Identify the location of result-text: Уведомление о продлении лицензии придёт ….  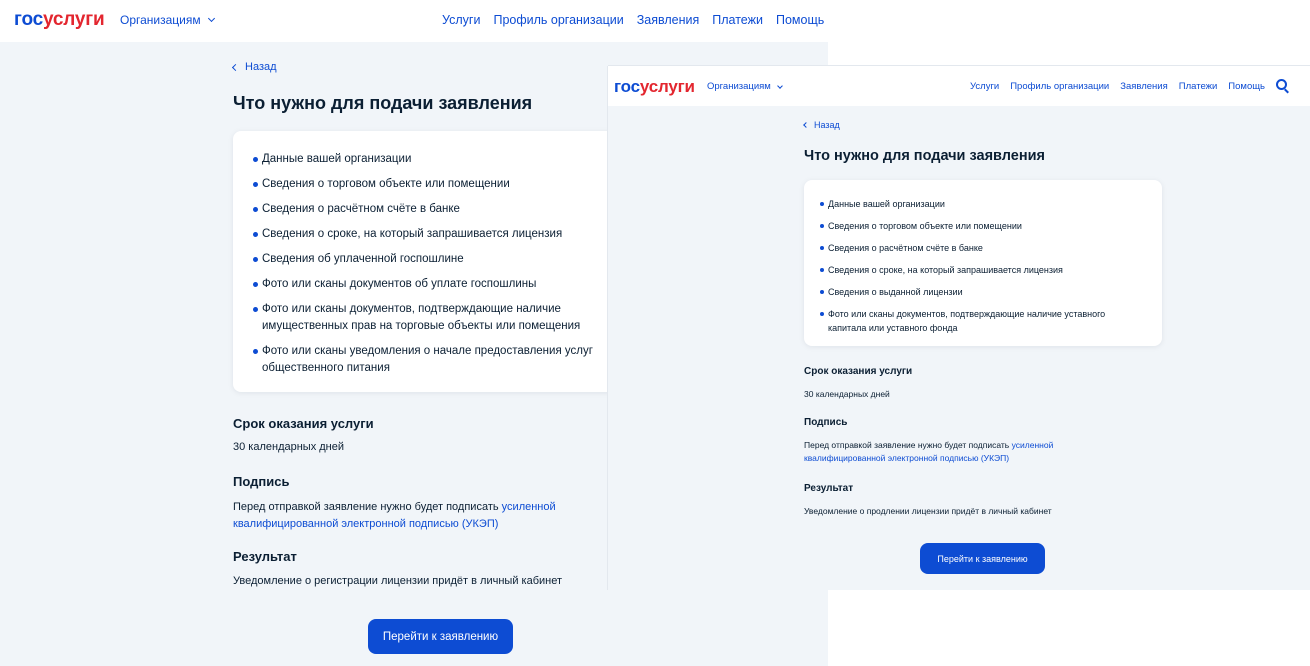
(928, 511).